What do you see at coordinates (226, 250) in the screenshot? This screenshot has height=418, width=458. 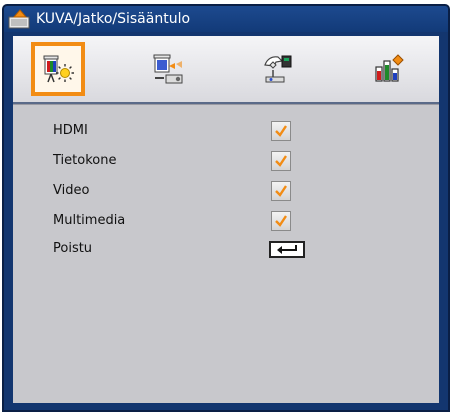 I see `menu-row-exit: Poistu` at bounding box center [226, 250].